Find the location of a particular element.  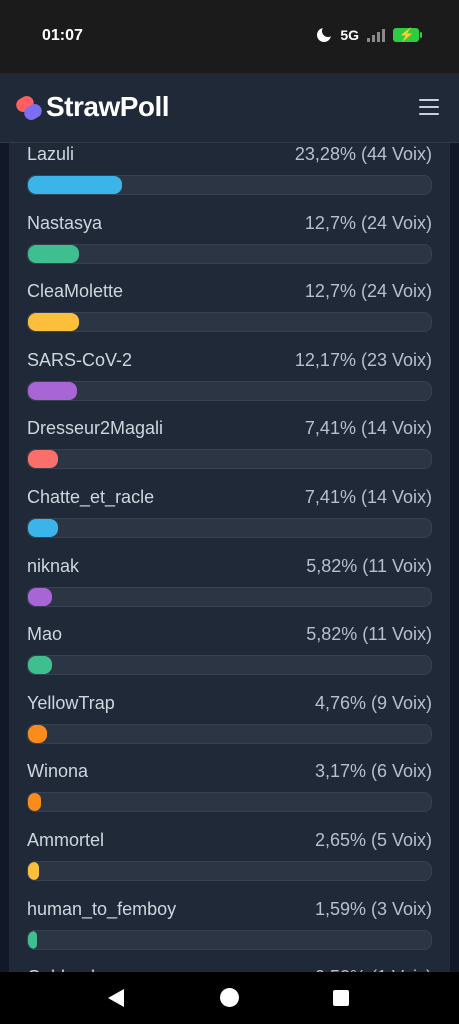

signal-icon is located at coordinates (376, 35).